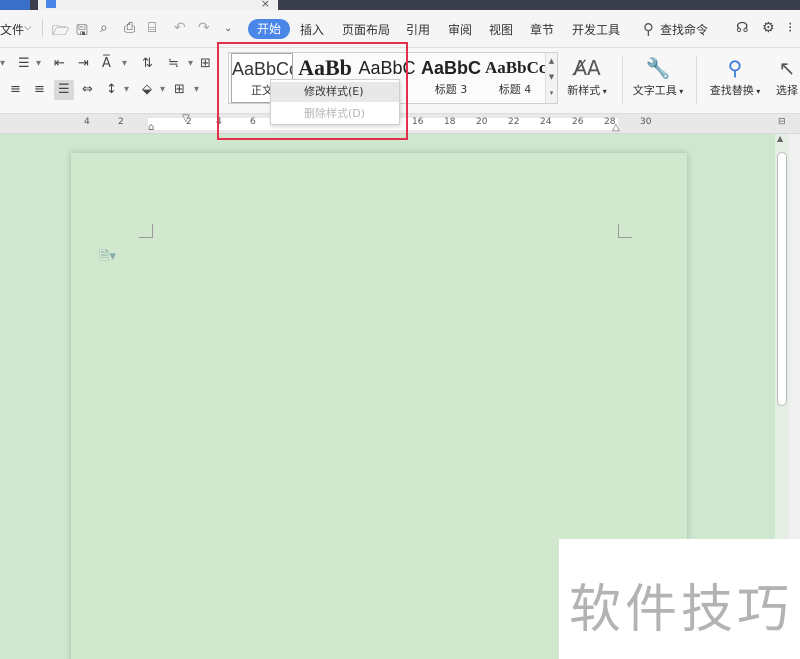  Describe the element at coordinates (551, 93) in the screenshot. I see `expand-icon: ▾` at that location.